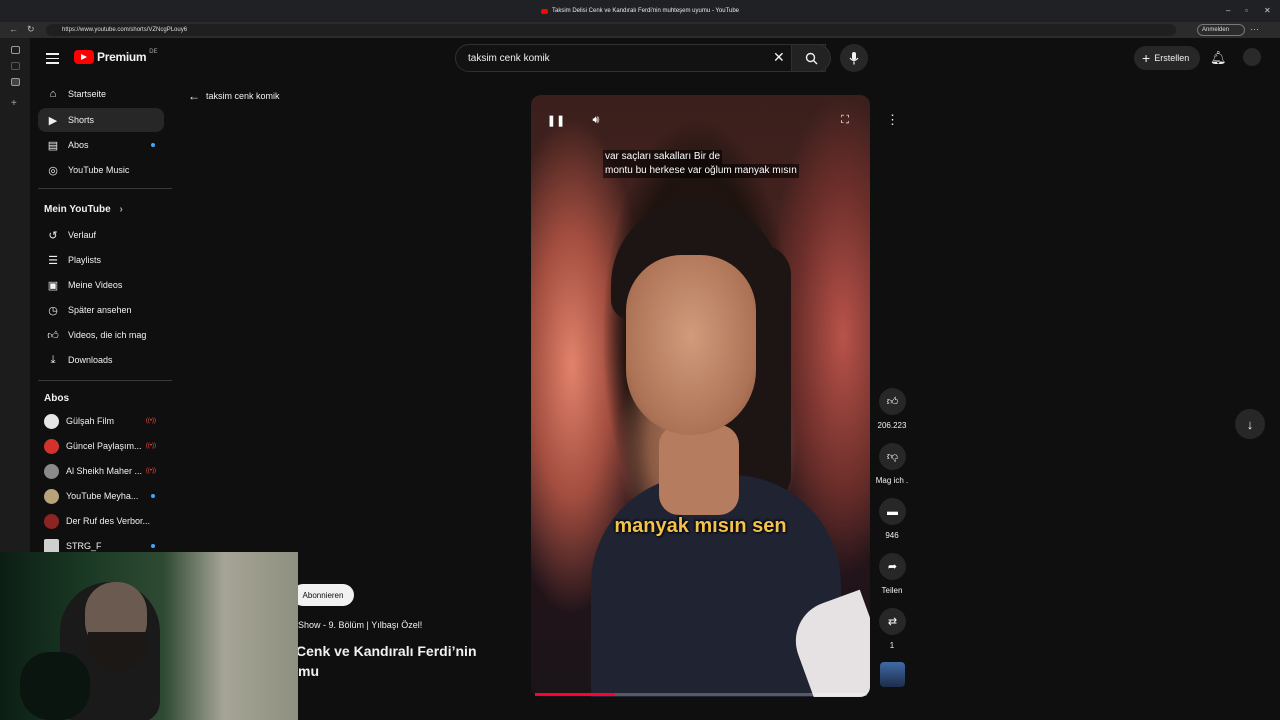 Image resolution: width=1280 pixels, height=720 pixels. What do you see at coordinates (1216, 30) in the screenshot?
I see `profile-label: Anmelden` at bounding box center [1216, 30].